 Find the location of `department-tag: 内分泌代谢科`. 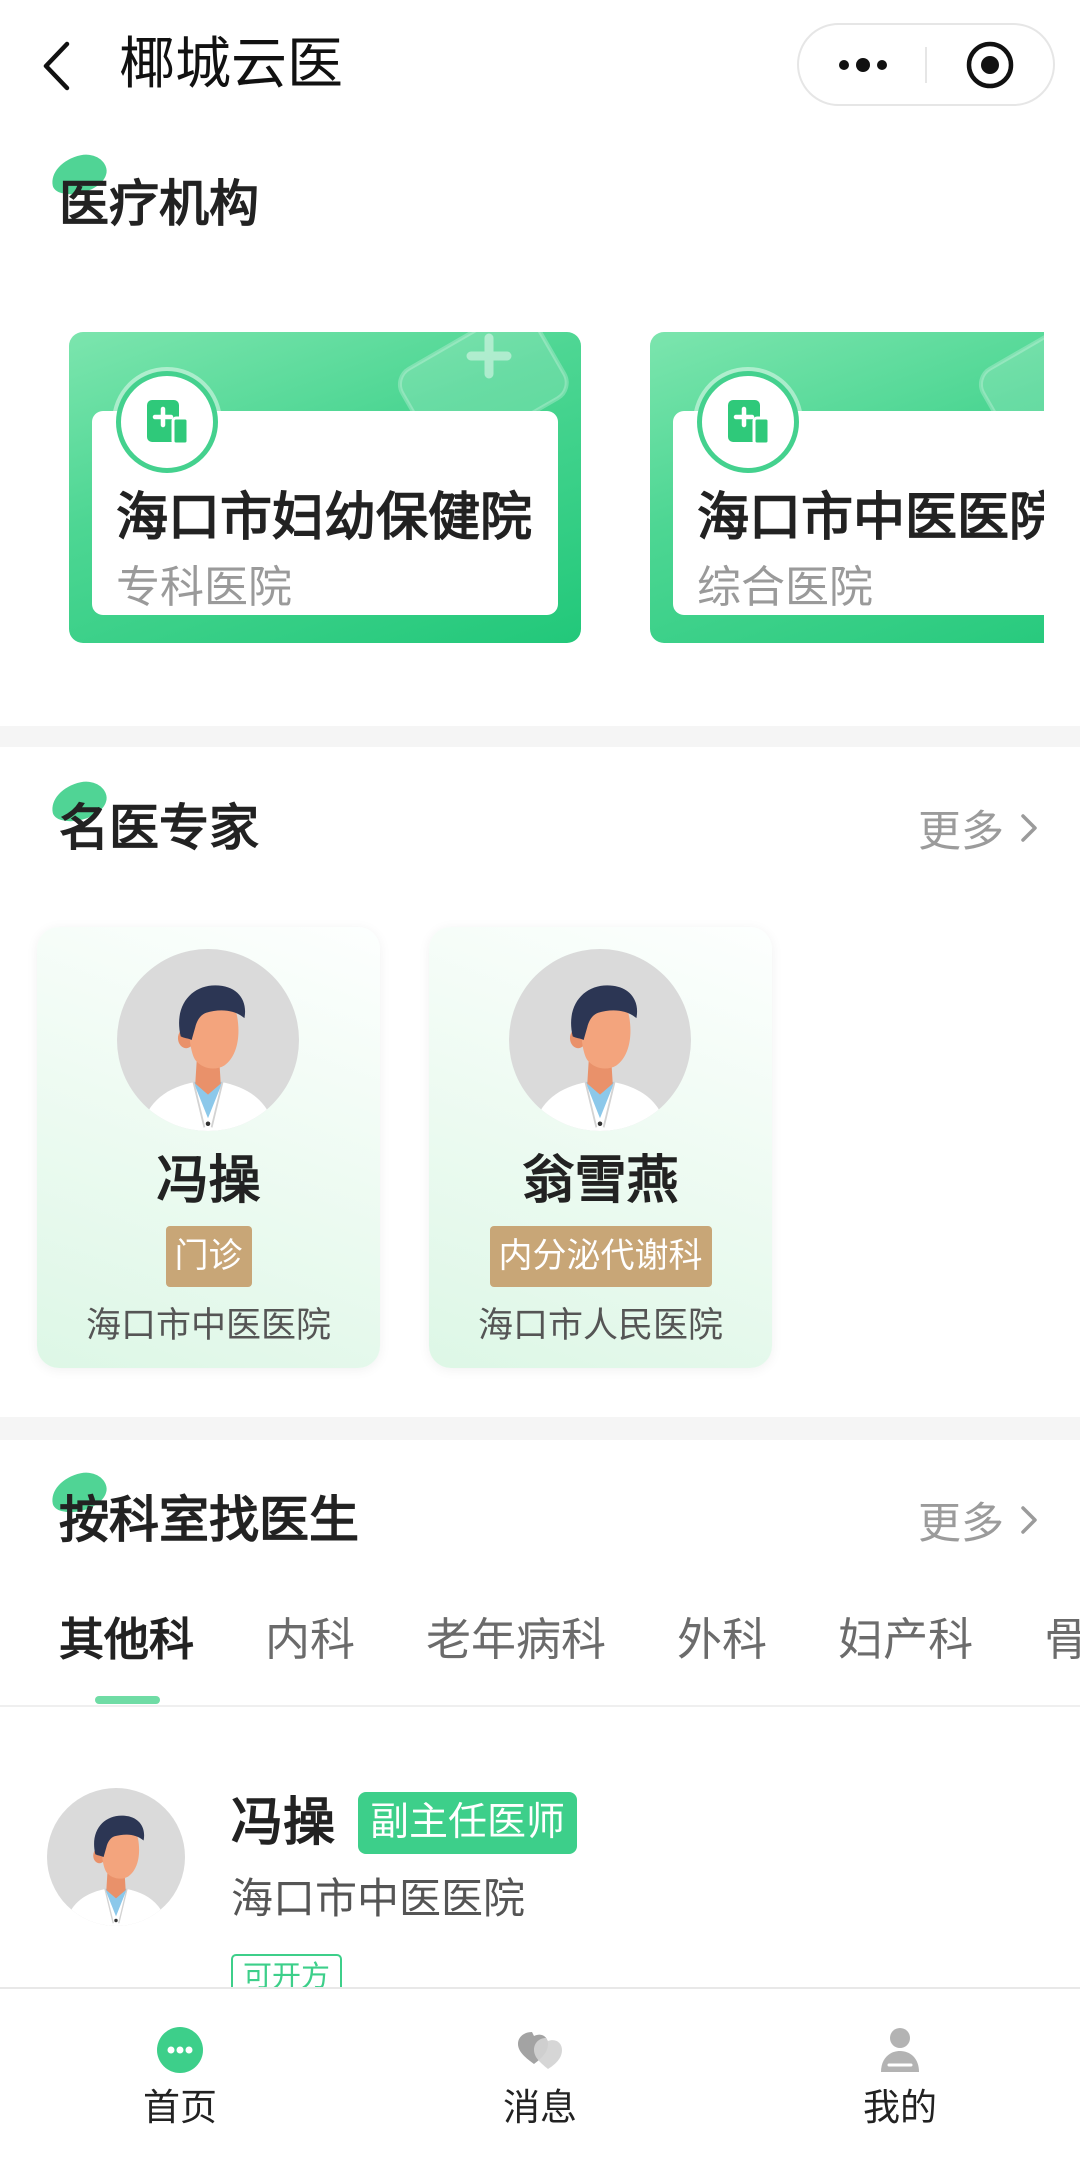

department-tag: 内分泌代谢科 is located at coordinates (600, 1256).